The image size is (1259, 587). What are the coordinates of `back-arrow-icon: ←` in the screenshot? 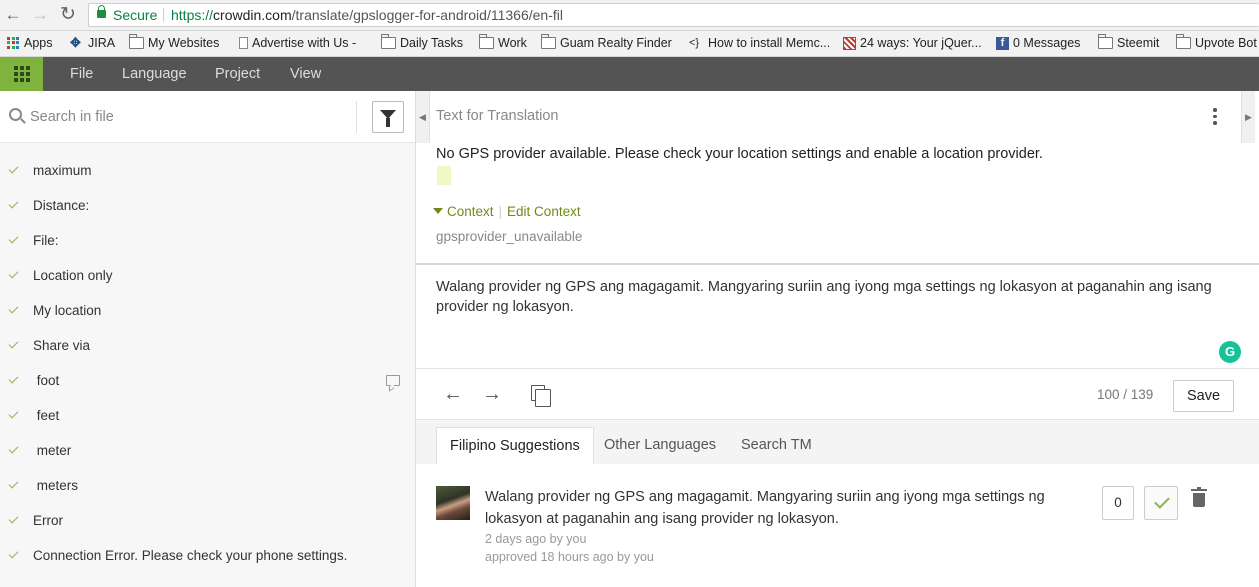 It's located at (13, 15).